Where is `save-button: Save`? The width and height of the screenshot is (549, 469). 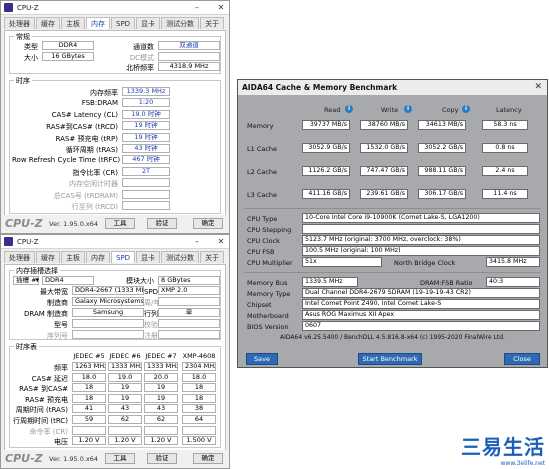
save-button: Save is located at coordinates (262, 359).